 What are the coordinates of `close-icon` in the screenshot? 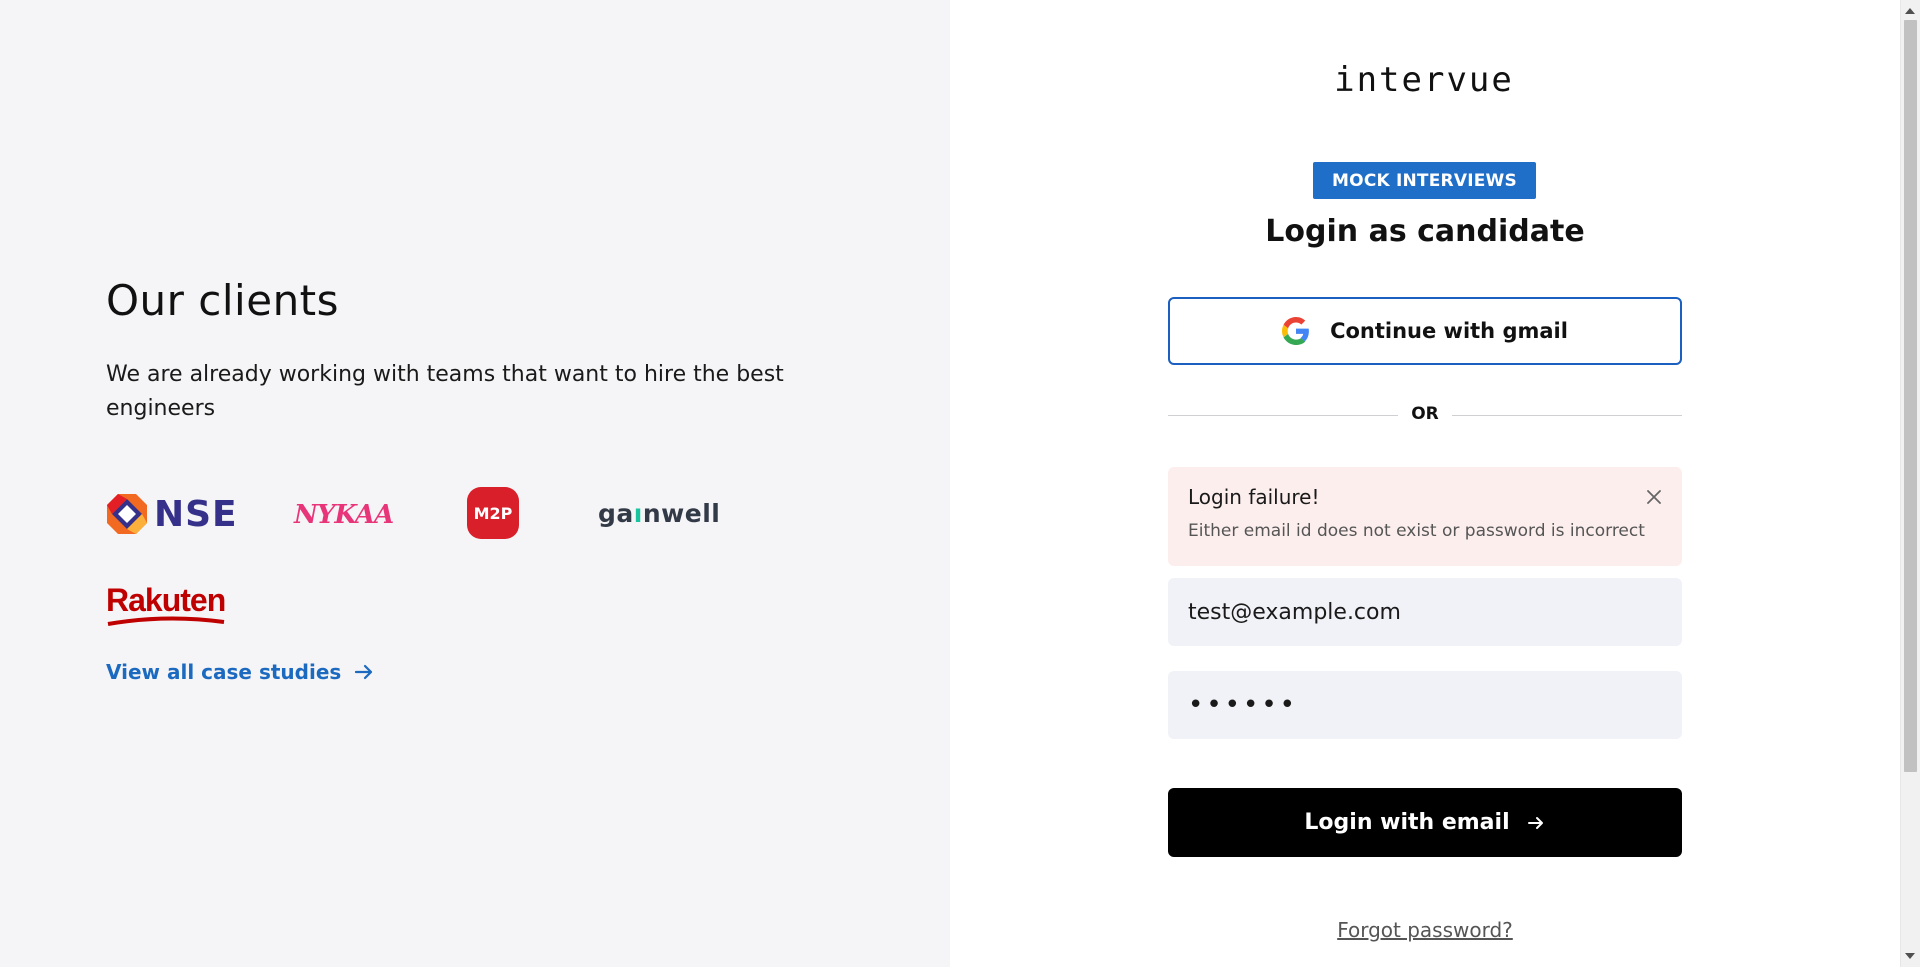 It's located at (1654, 497).